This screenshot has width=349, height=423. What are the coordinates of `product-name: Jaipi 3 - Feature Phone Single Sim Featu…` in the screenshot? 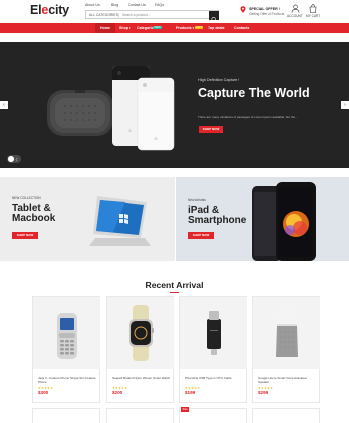 It's located at (68, 380).